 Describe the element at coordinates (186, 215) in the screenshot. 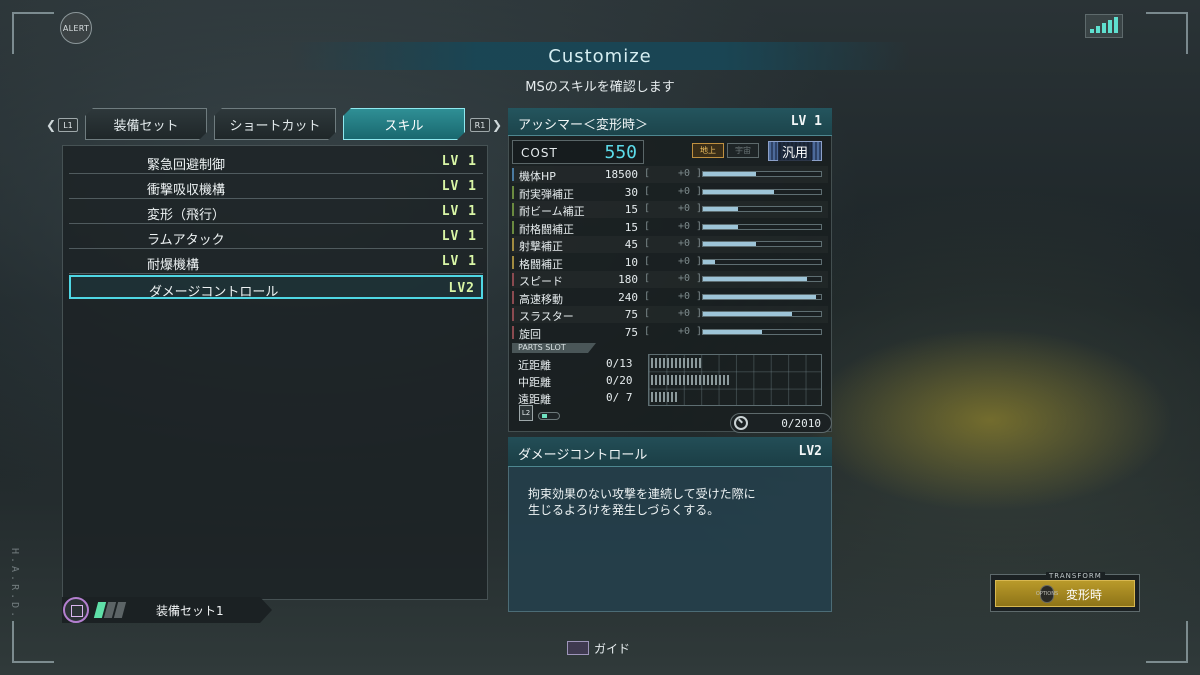

I see `skill-name: 変形（飛行）` at that location.